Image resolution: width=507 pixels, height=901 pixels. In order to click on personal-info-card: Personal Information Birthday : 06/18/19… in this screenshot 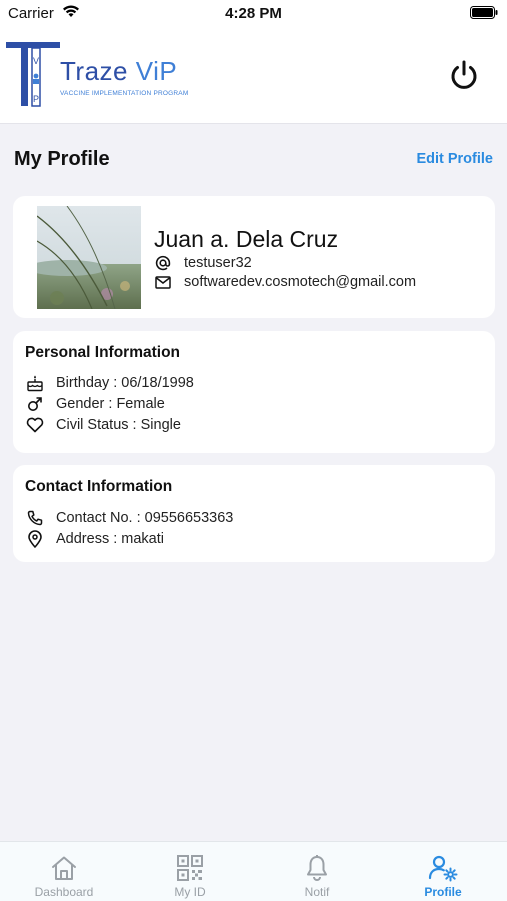, I will do `click(254, 392)`.